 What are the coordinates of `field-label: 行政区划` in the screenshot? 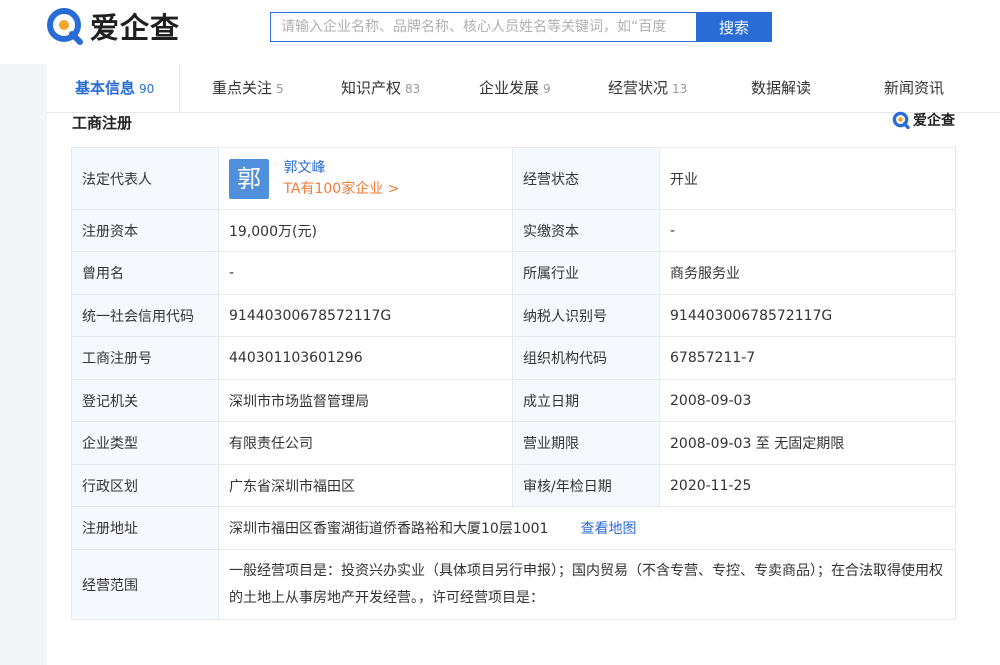 It's located at (145, 485).